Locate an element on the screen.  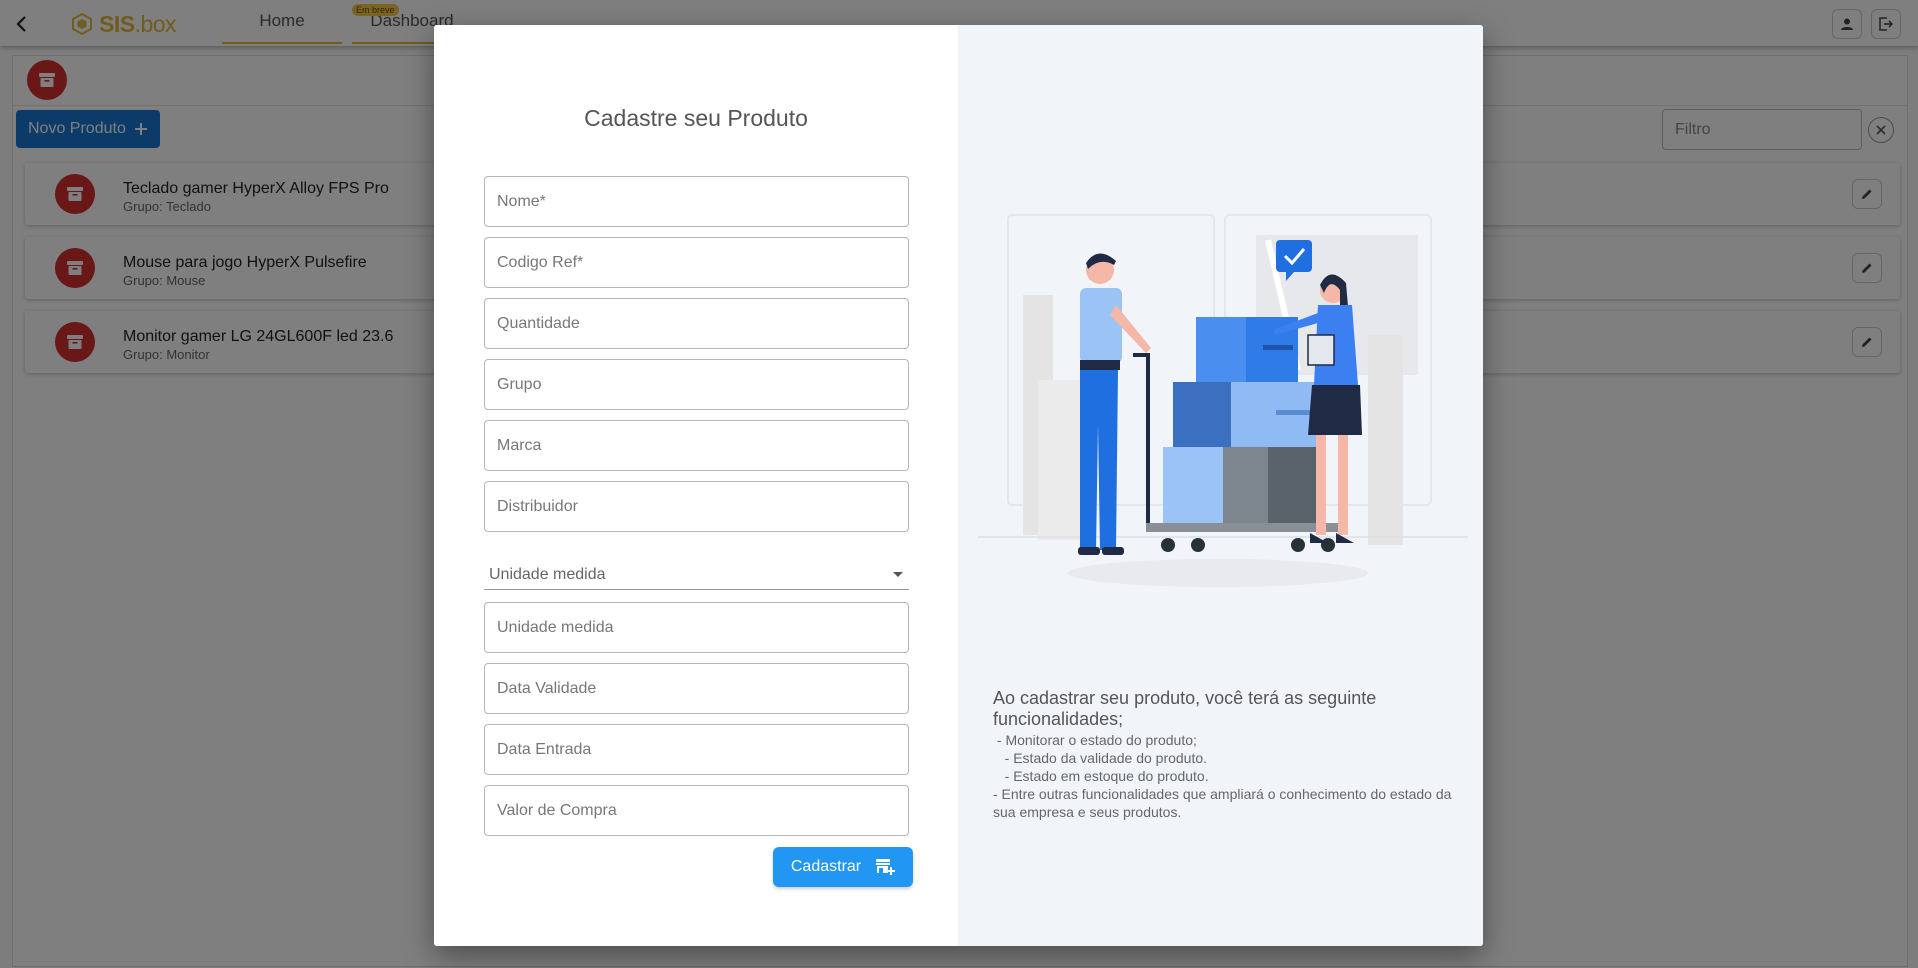
ref-code-field is located at coordinates (696, 262).